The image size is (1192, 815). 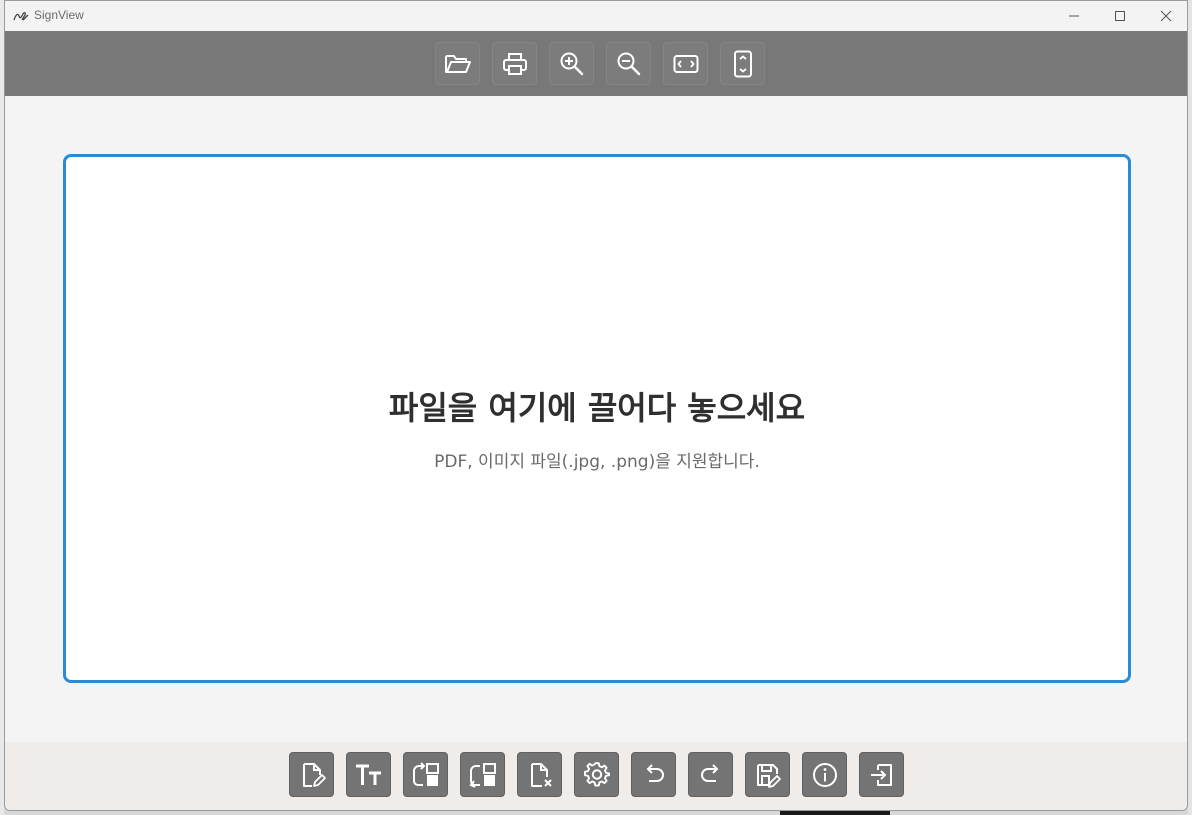 I want to click on zoom-in-icon, so click(x=572, y=64).